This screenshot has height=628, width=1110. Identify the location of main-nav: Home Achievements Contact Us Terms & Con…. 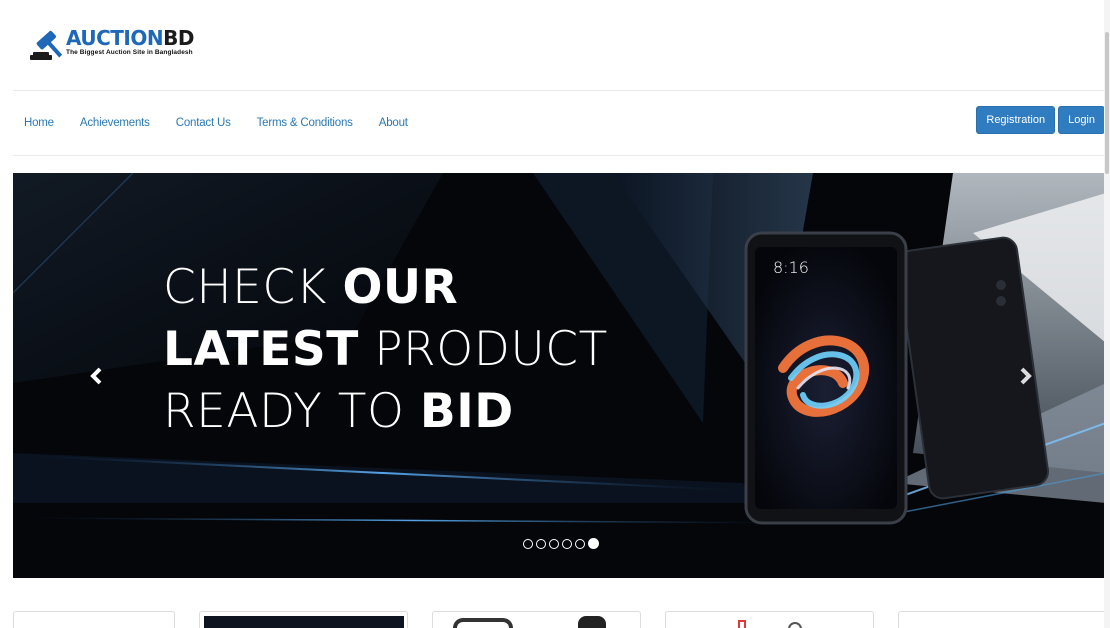
(229, 123).